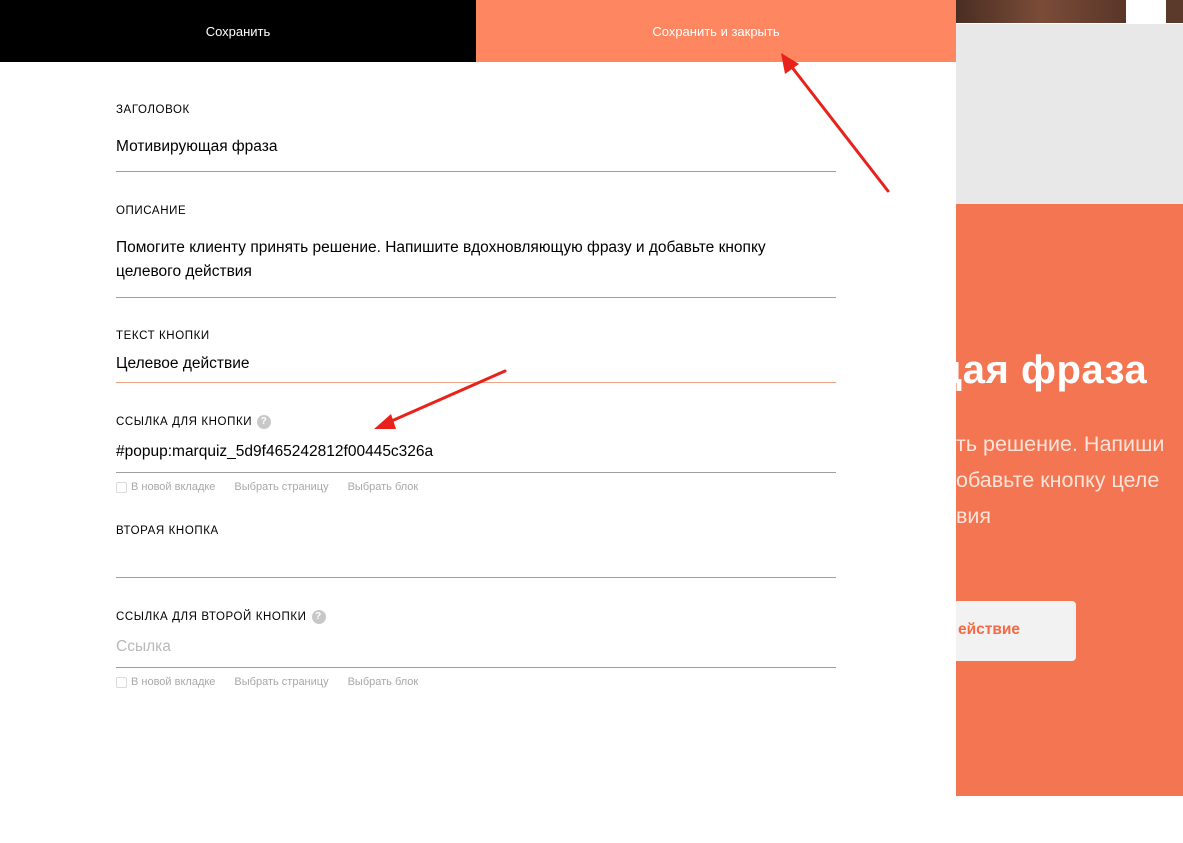 The height and width of the screenshot is (843, 1183). I want to click on preview-cta-button: ействие, so click(1016, 631).